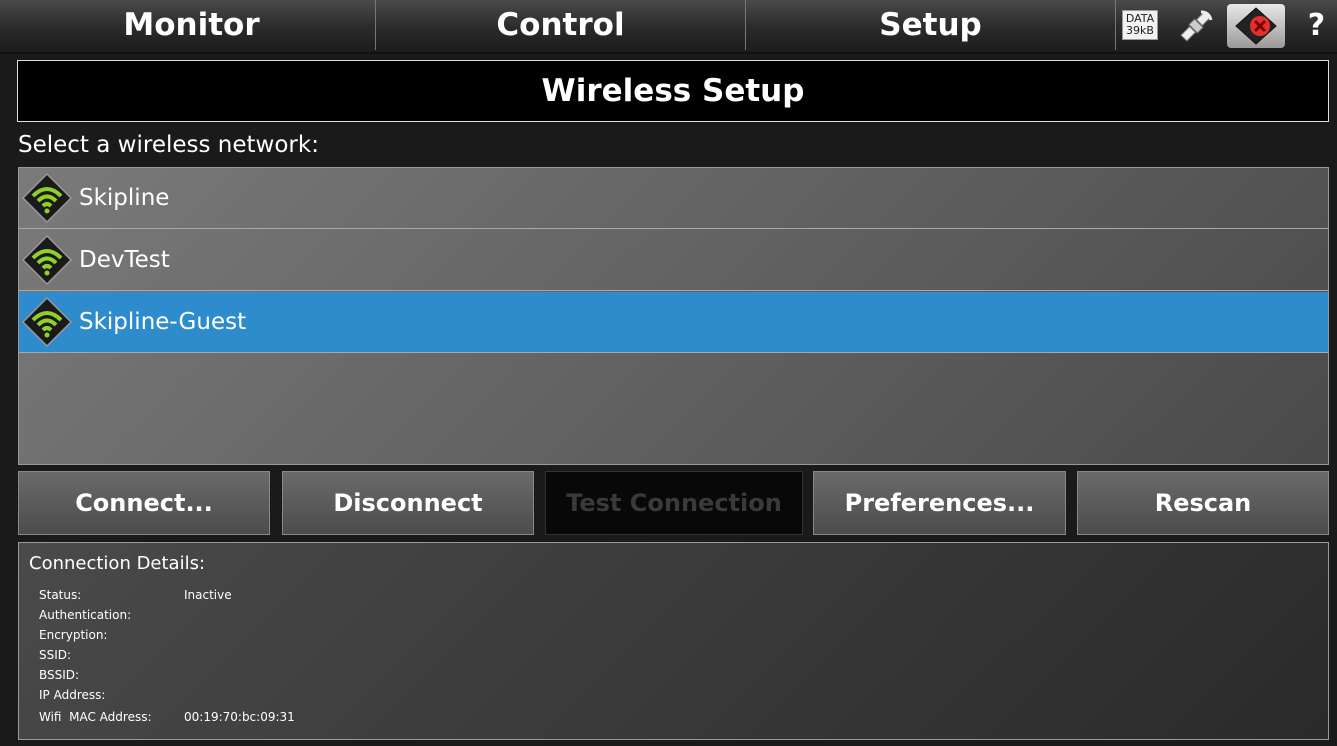 The height and width of the screenshot is (746, 1337). Describe the element at coordinates (85, 615) in the screenshot. I see `detail-label-authentication: Authentication:` at that location.